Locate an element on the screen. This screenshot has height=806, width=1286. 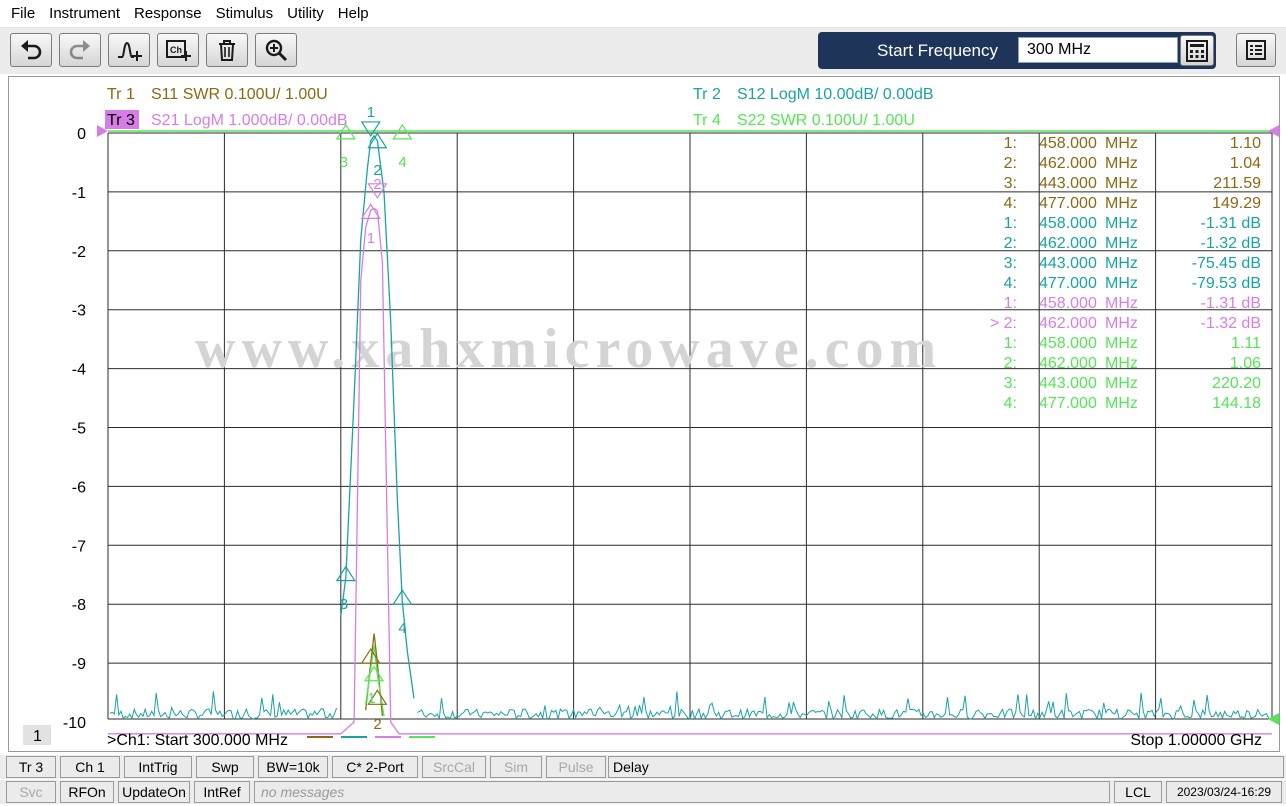
marker-readout-value: -79.53 dB is located at coordinates (1226, 283).